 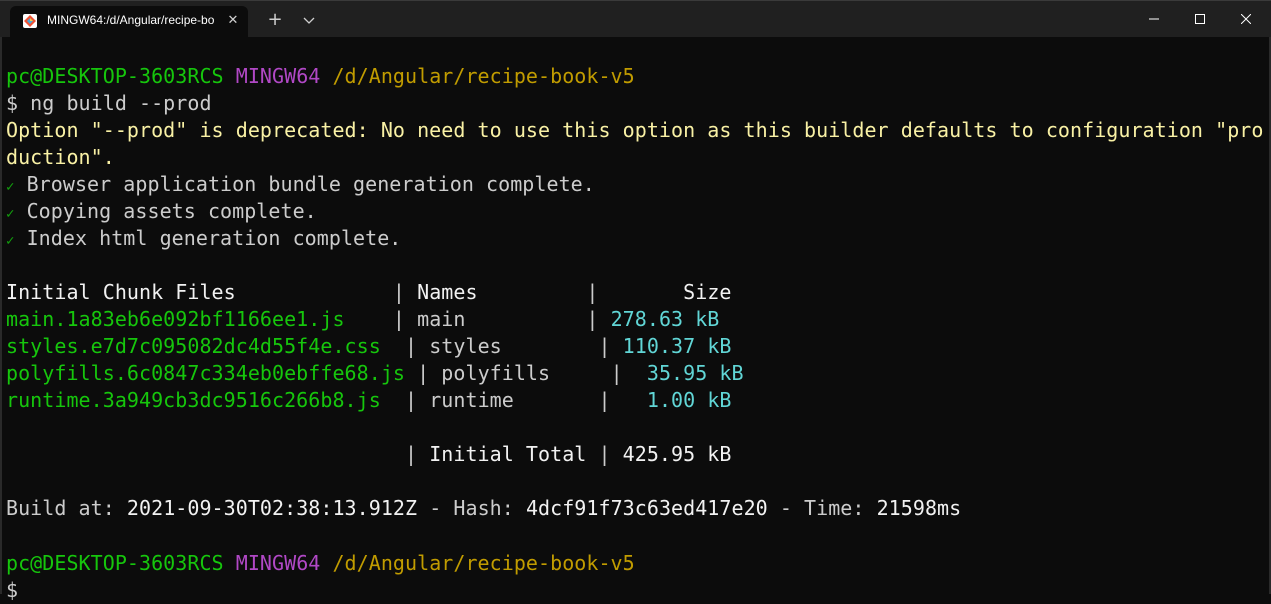 I want to click on terminal-tab: MINGW64:/d/Angular/recipe-bo ✕, so click(x=129, y=22).